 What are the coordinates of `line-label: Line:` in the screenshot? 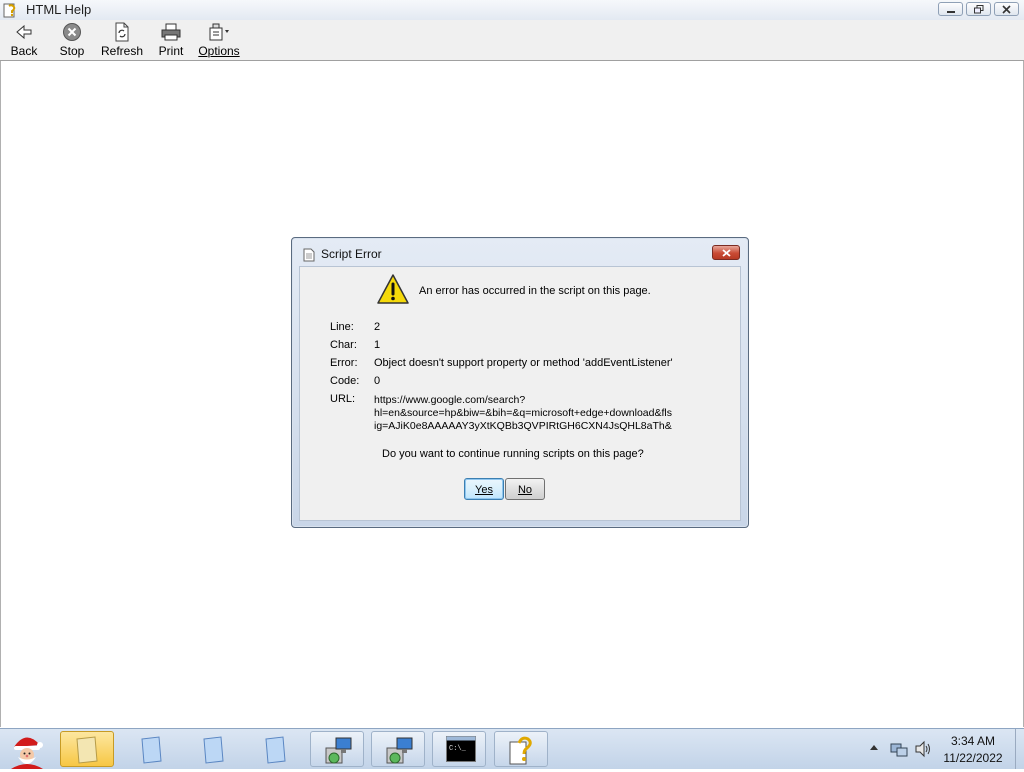 It's located at (342, 327).